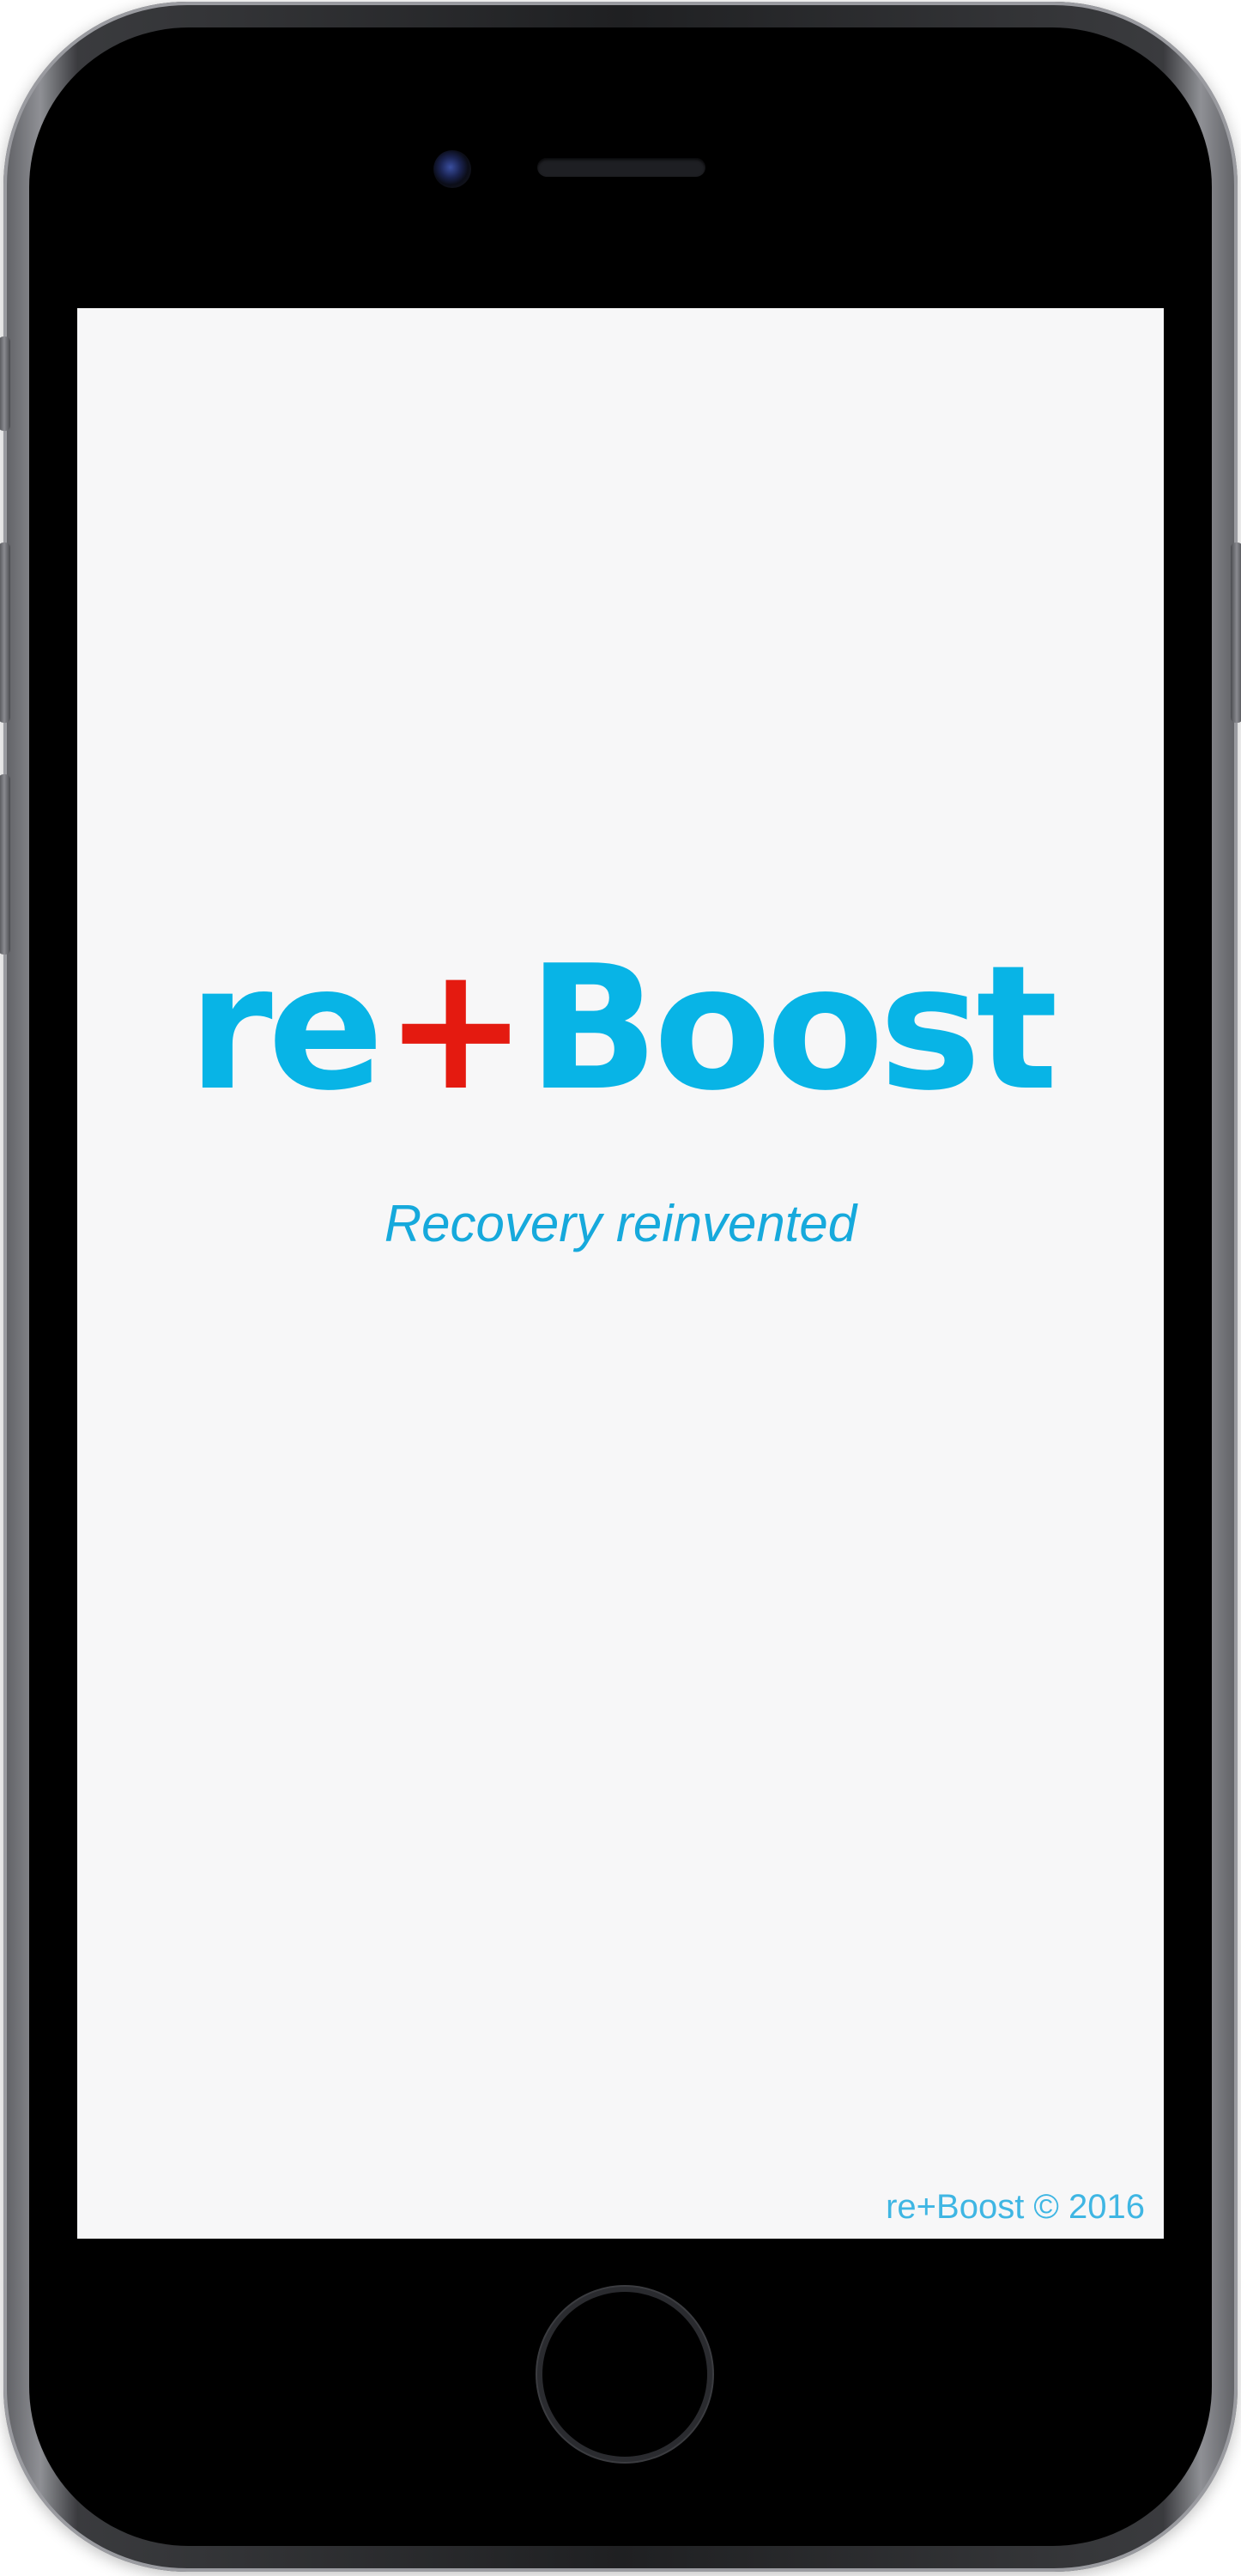 This screenshot has width=1241, height=2576. I want to click on logo-part-re: re, so click(286, 1029).